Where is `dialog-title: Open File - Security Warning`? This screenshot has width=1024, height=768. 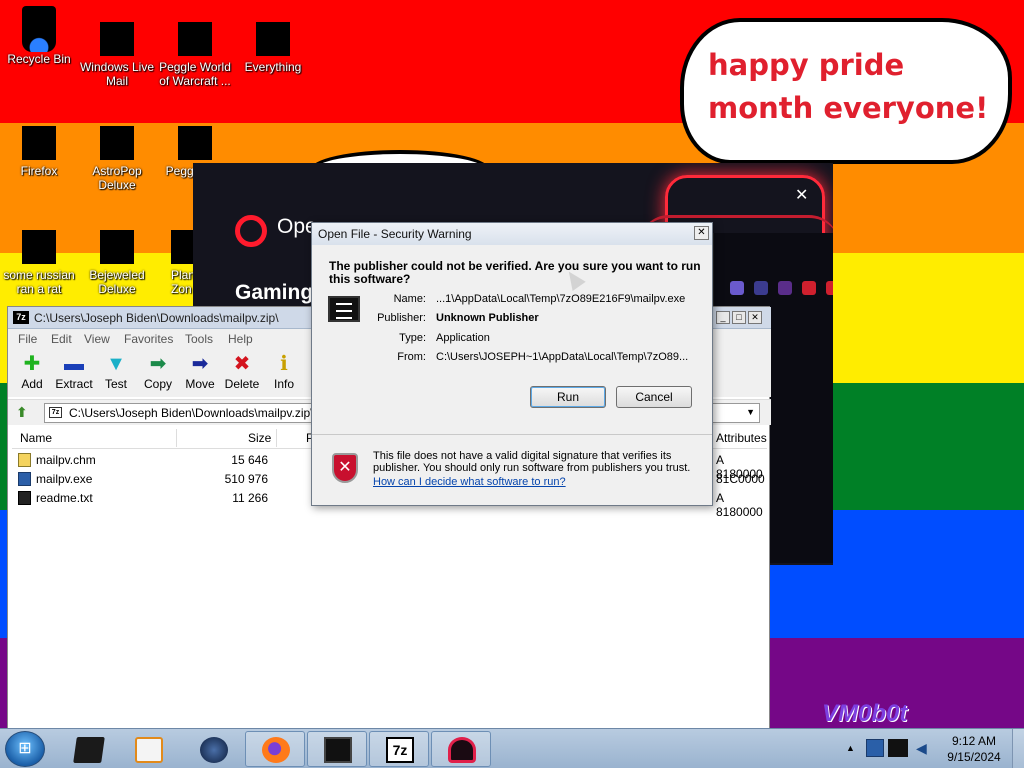 dialog-title: Open File - Security Warning is located at coordinates (395, 234).